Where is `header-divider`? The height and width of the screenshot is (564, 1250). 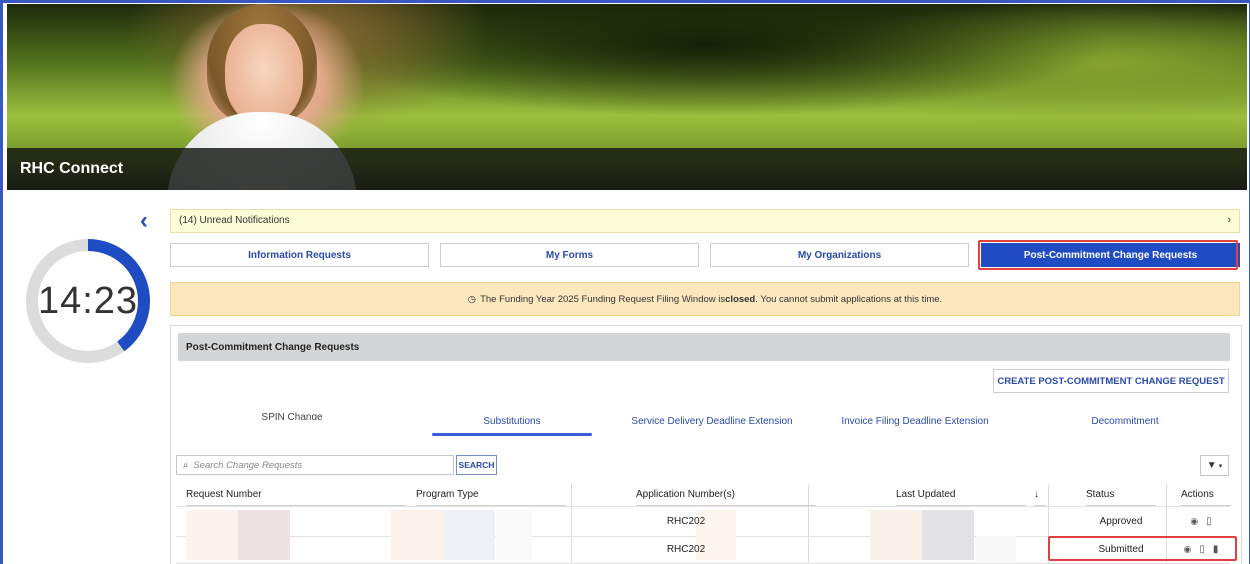
header-divider is located at coordinates (703, 506).